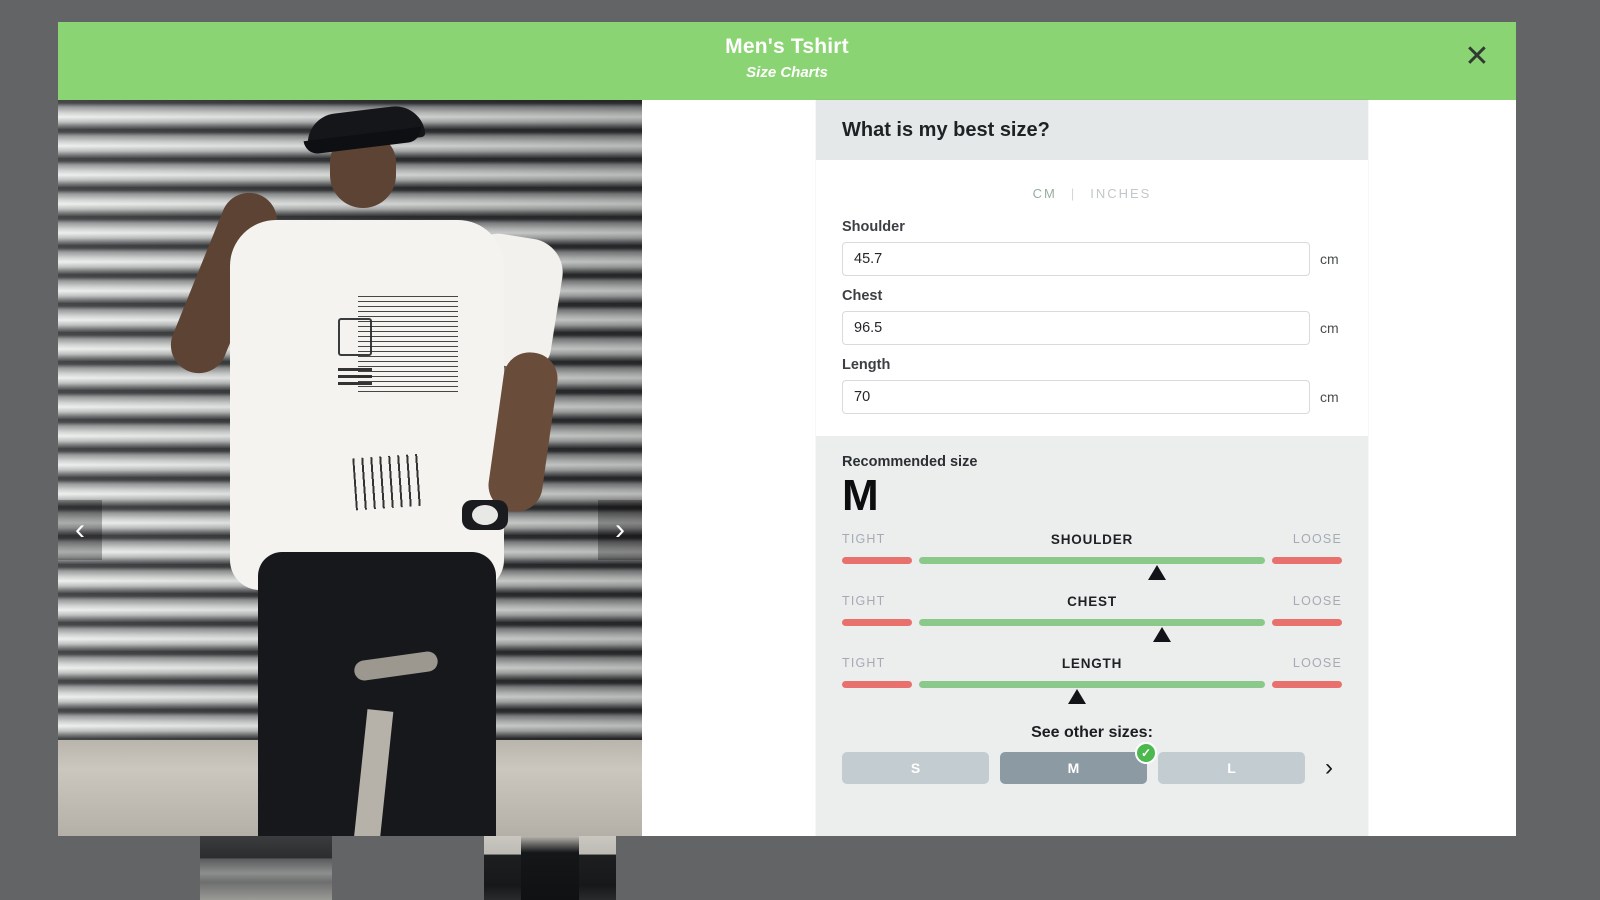 The image size is (1600, 900). I want to click on fit-scale-name: LENGTH, so click(1092, 663).